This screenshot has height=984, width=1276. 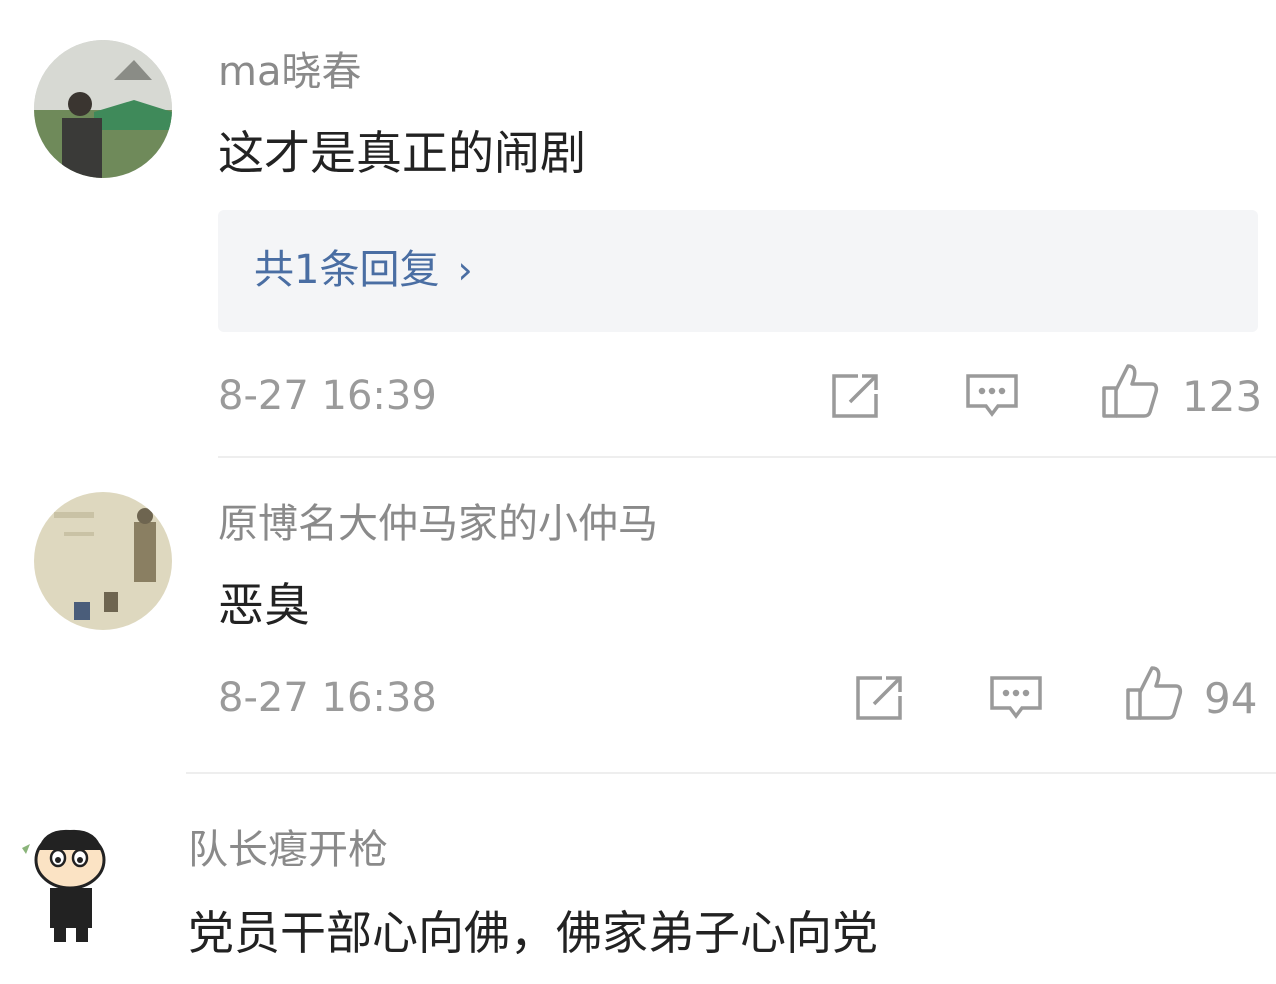 What do you see at coordinates (289, 72) in the screenshot?
I see `username: ma晓春` at bounding box center [289, 72].